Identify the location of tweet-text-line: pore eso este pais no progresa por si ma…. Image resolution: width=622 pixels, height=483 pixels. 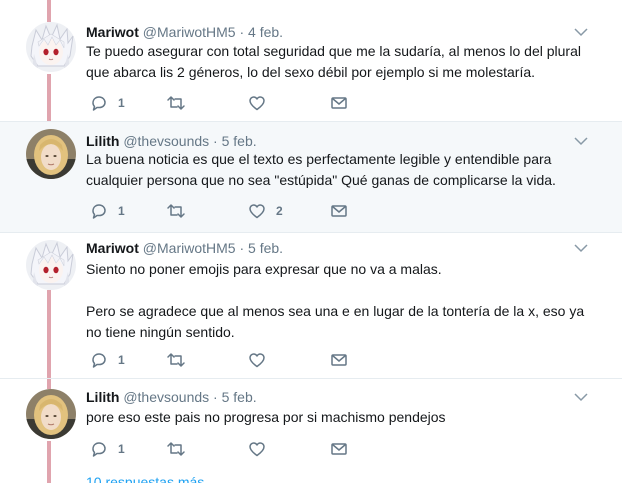
(266, 417).